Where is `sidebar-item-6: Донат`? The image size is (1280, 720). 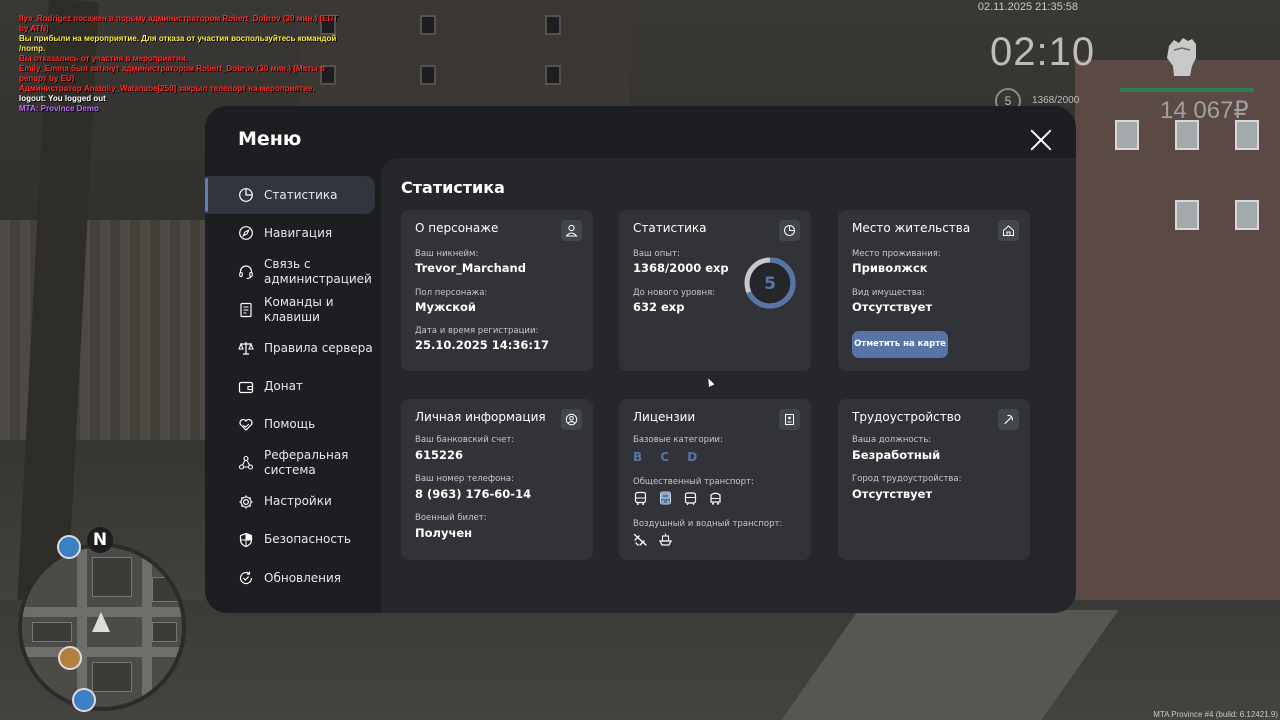 sidebar-item-6: Донат is located at coordinates (293, 386).